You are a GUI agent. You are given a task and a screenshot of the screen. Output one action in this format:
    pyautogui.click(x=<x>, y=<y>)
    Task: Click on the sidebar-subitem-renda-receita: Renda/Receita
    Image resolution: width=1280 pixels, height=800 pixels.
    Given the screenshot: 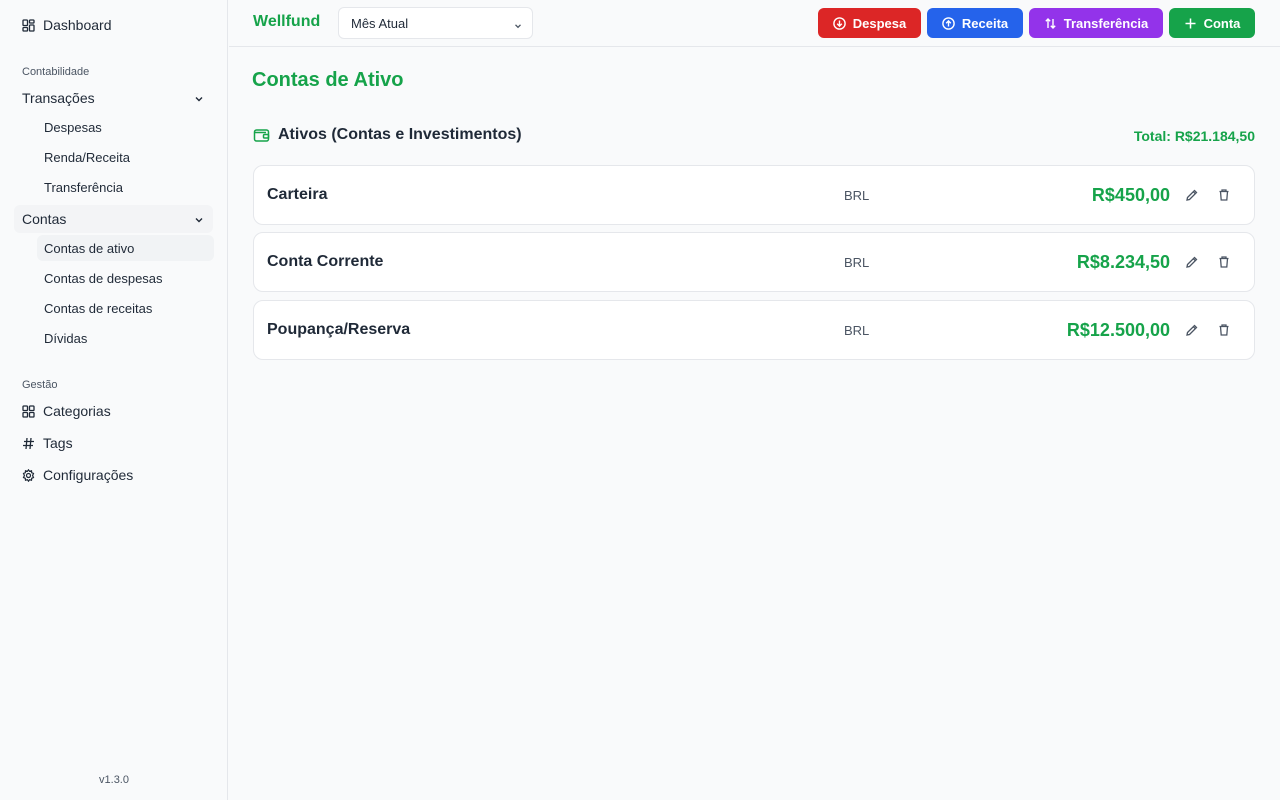 What is the action you would take?
    pyautogui.click(x=125, y=157)
    